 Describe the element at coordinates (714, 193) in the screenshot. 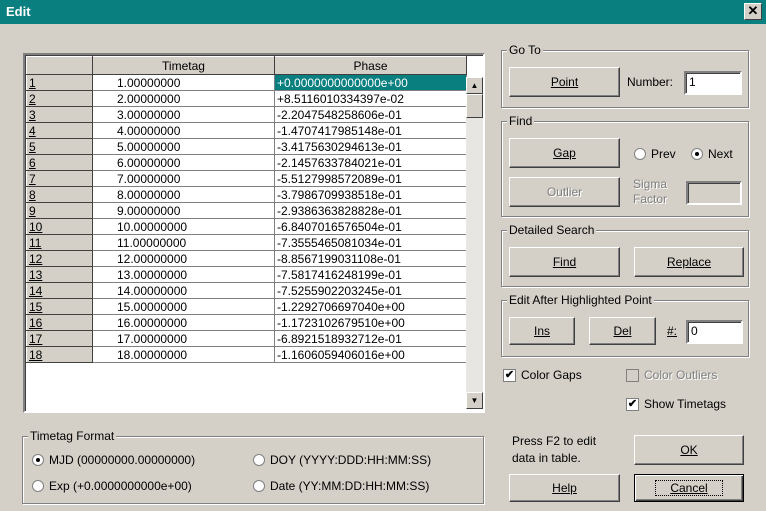

I see `sigma-factor-field` at that location.